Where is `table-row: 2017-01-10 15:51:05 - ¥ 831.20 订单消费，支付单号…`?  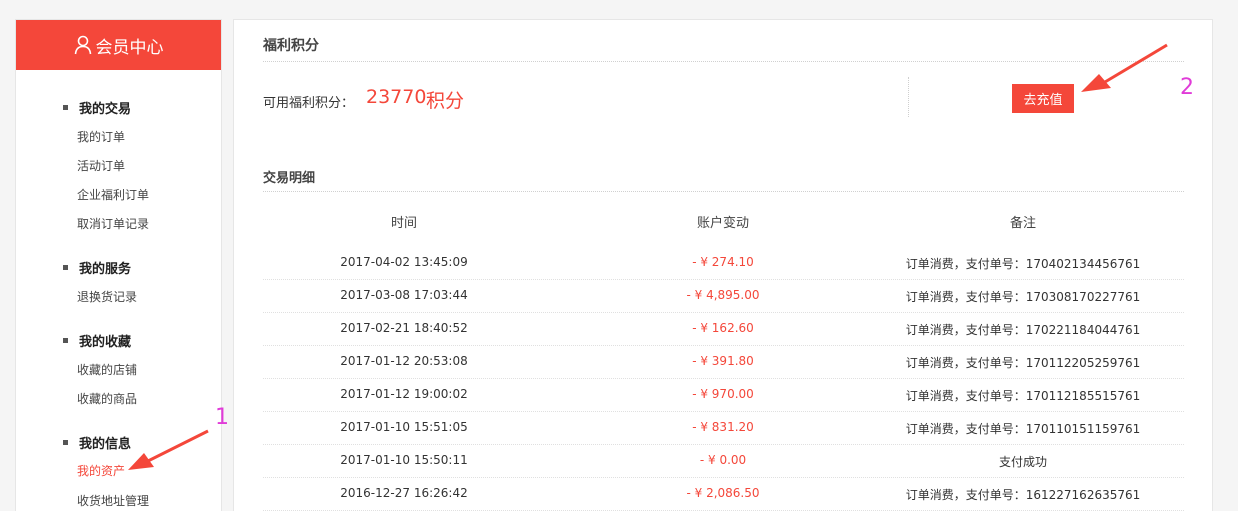
table-row: 2017-01-10 15:51:05 - ¥ 831.20 订单消费，支付单号… is located at coordinates (723, 428).